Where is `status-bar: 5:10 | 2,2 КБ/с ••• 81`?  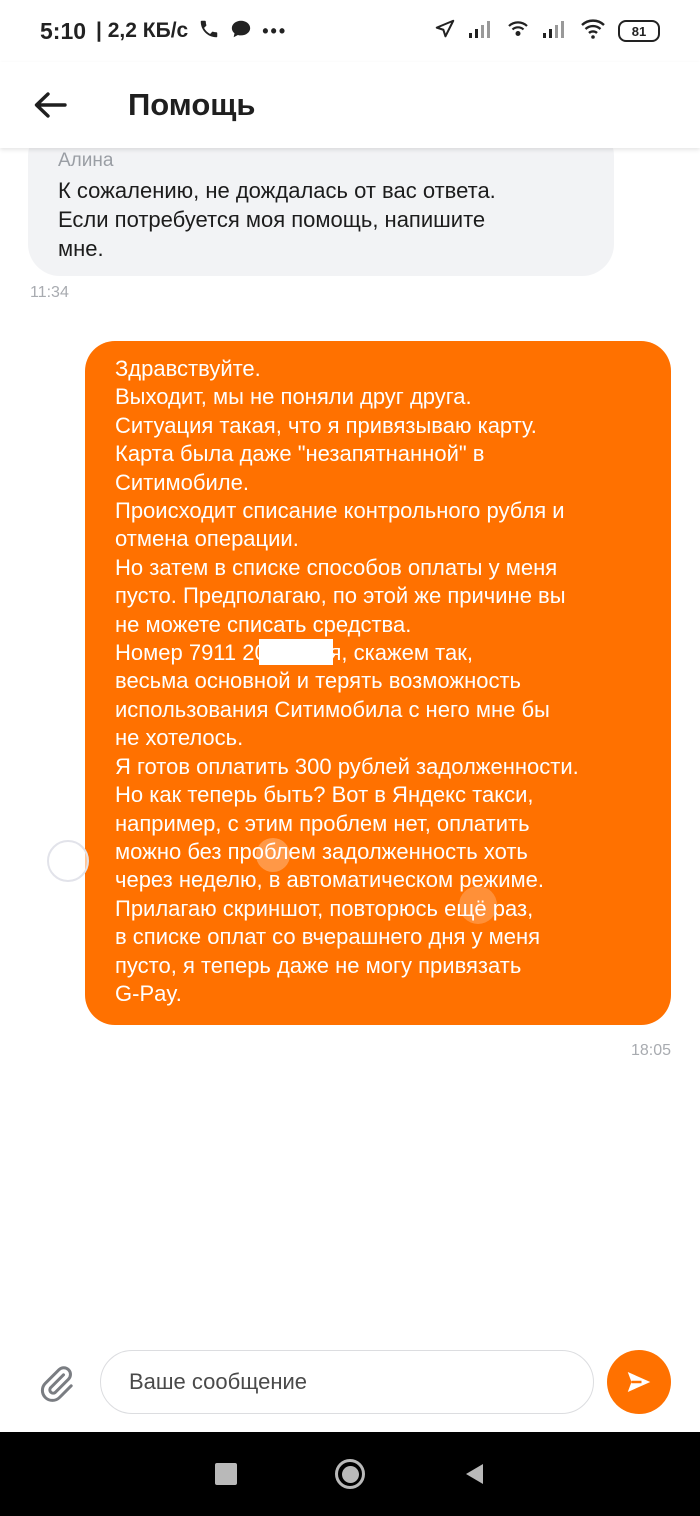 status-bar: 5:10 | 2,2 КБ/с ••• 81 is located at coordinates (350, 31).